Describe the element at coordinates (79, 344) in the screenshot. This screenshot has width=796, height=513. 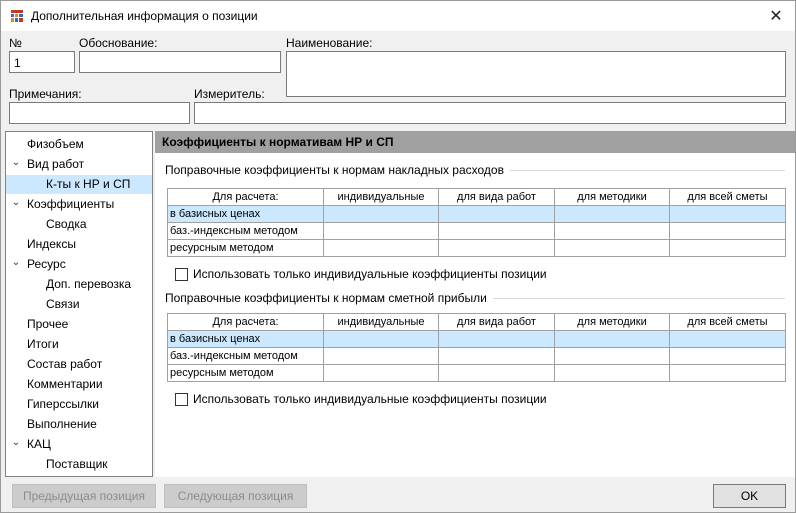
I see `tree-item: Итоги` at that location.